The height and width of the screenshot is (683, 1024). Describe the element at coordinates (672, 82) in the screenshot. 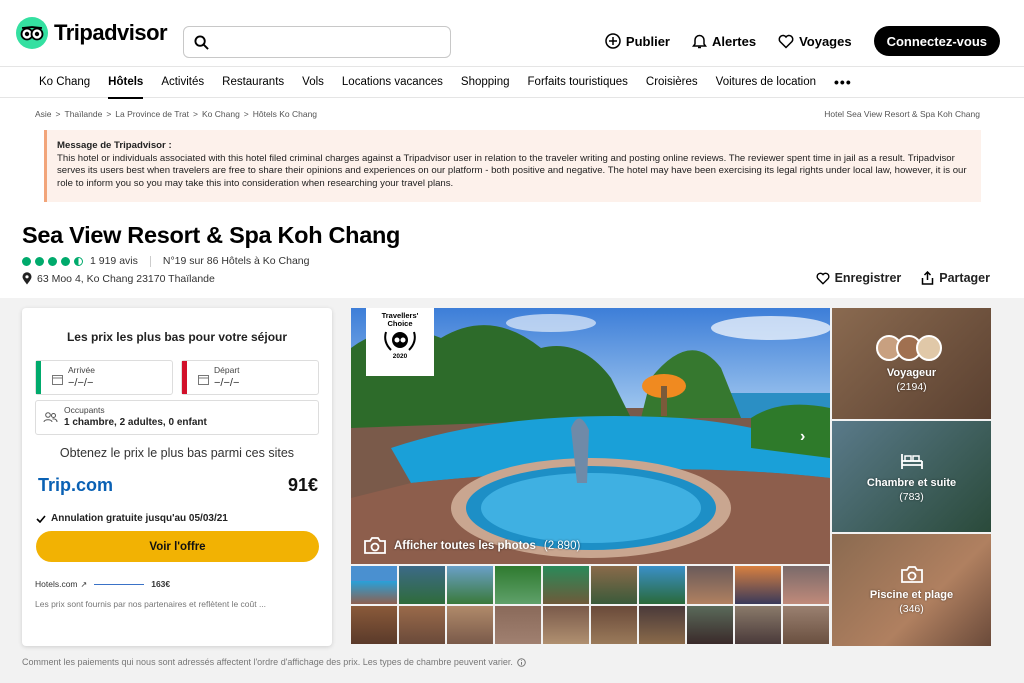

I see `nav-item-cruises: Croisières` at that location.